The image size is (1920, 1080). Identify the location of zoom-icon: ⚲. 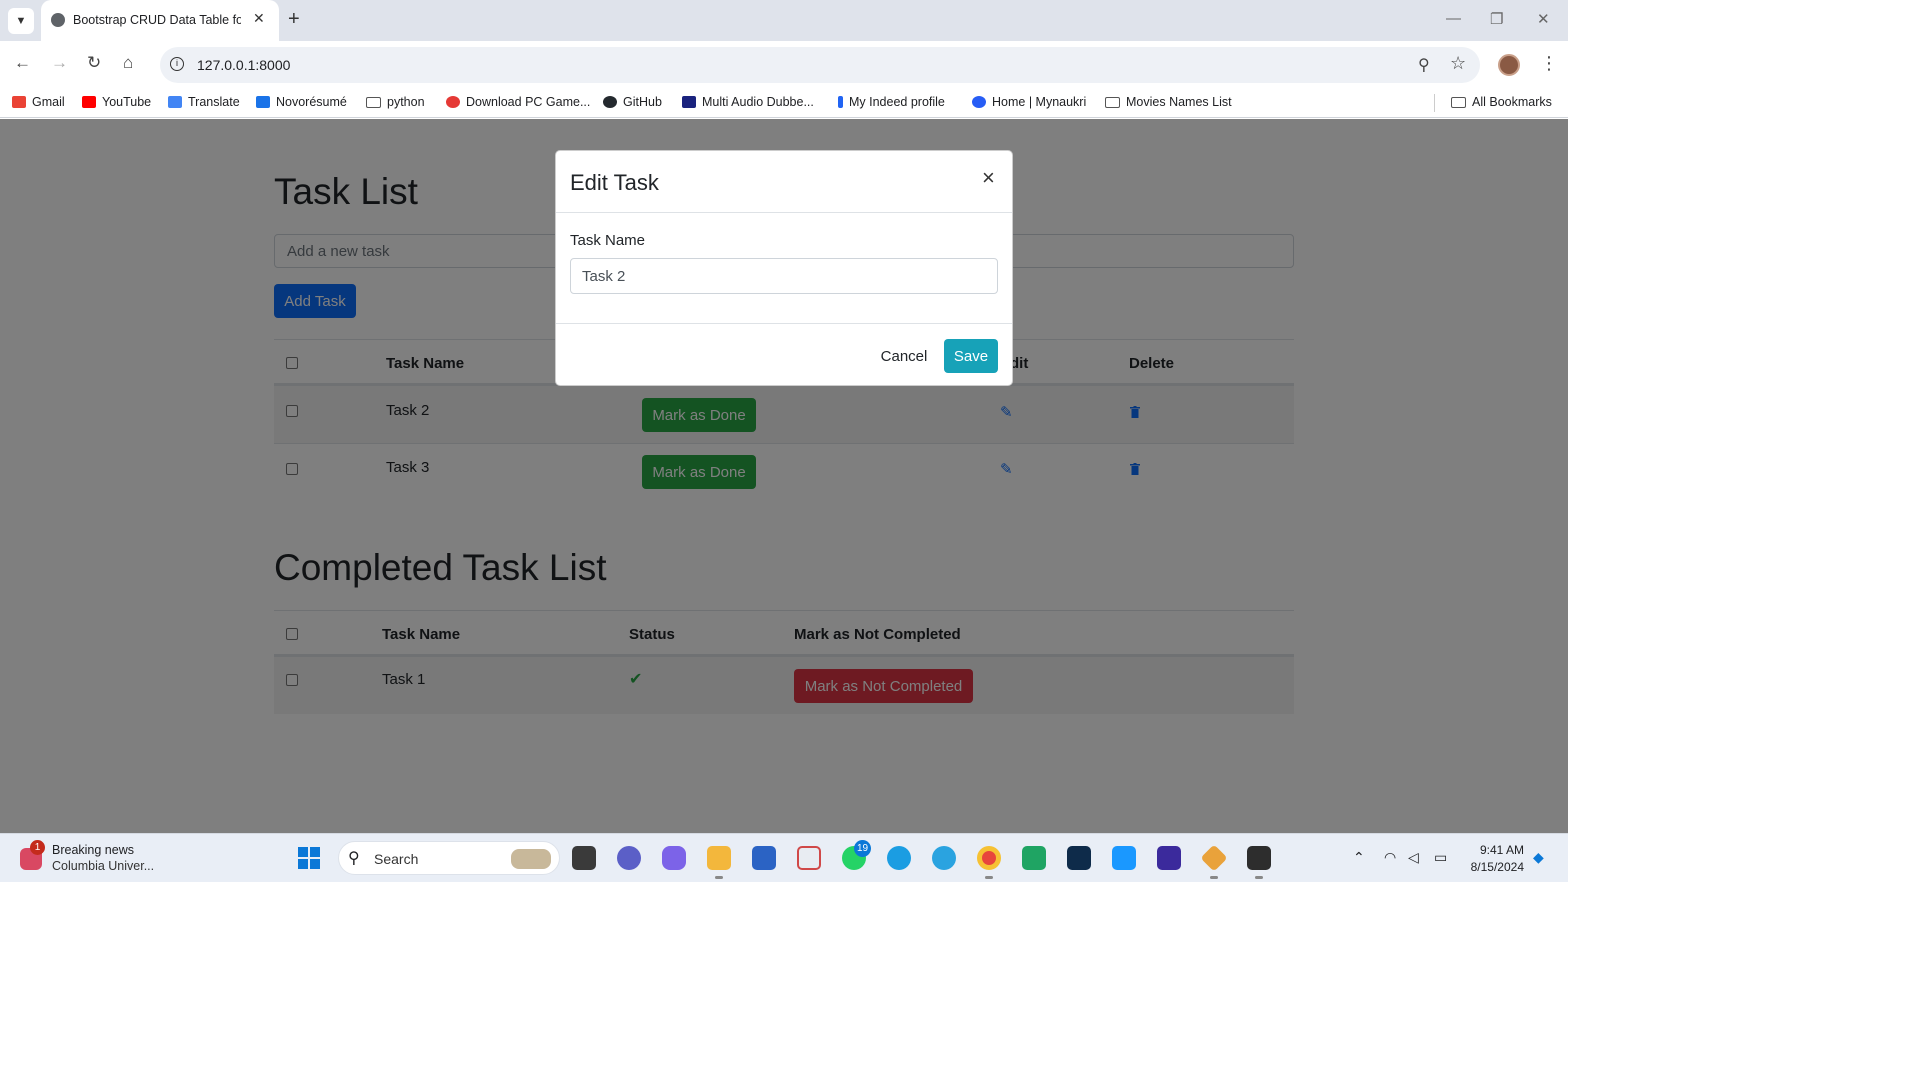
(1424, 65).